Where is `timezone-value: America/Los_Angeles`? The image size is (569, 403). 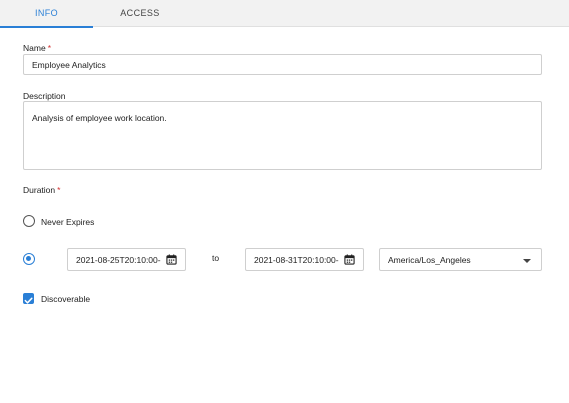 timezone-value: America/Los_Angeles is located at coordinates (429, 260).